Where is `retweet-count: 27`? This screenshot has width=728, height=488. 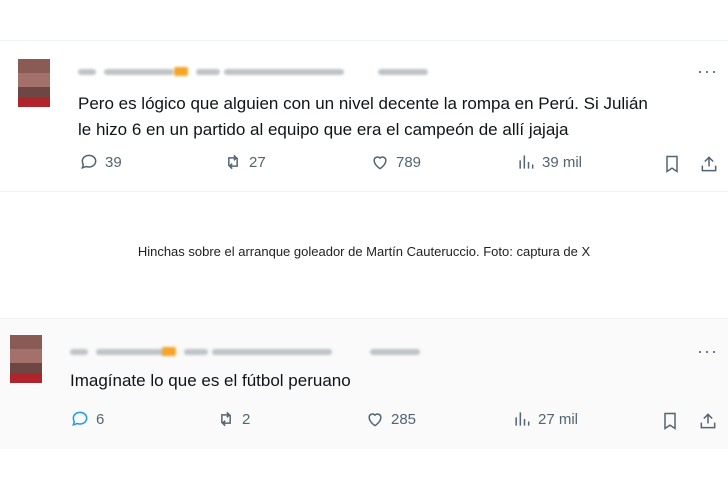
retweet-count: 27 is located at coordinates (257, 162).